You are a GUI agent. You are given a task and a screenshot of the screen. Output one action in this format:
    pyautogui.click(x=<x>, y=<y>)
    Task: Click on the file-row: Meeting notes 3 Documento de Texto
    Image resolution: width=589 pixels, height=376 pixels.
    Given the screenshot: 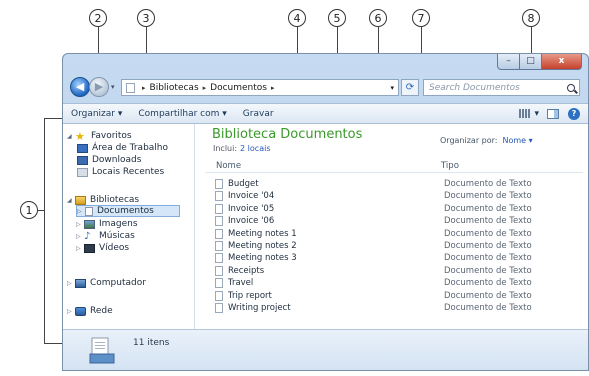 What is the action you would take?
    pyautogui.click(x=395, y=258)
    